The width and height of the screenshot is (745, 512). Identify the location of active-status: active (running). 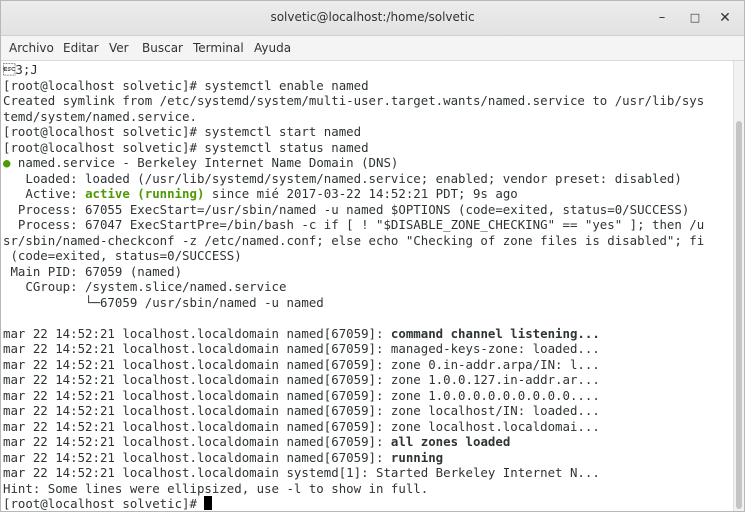
(145, 193).